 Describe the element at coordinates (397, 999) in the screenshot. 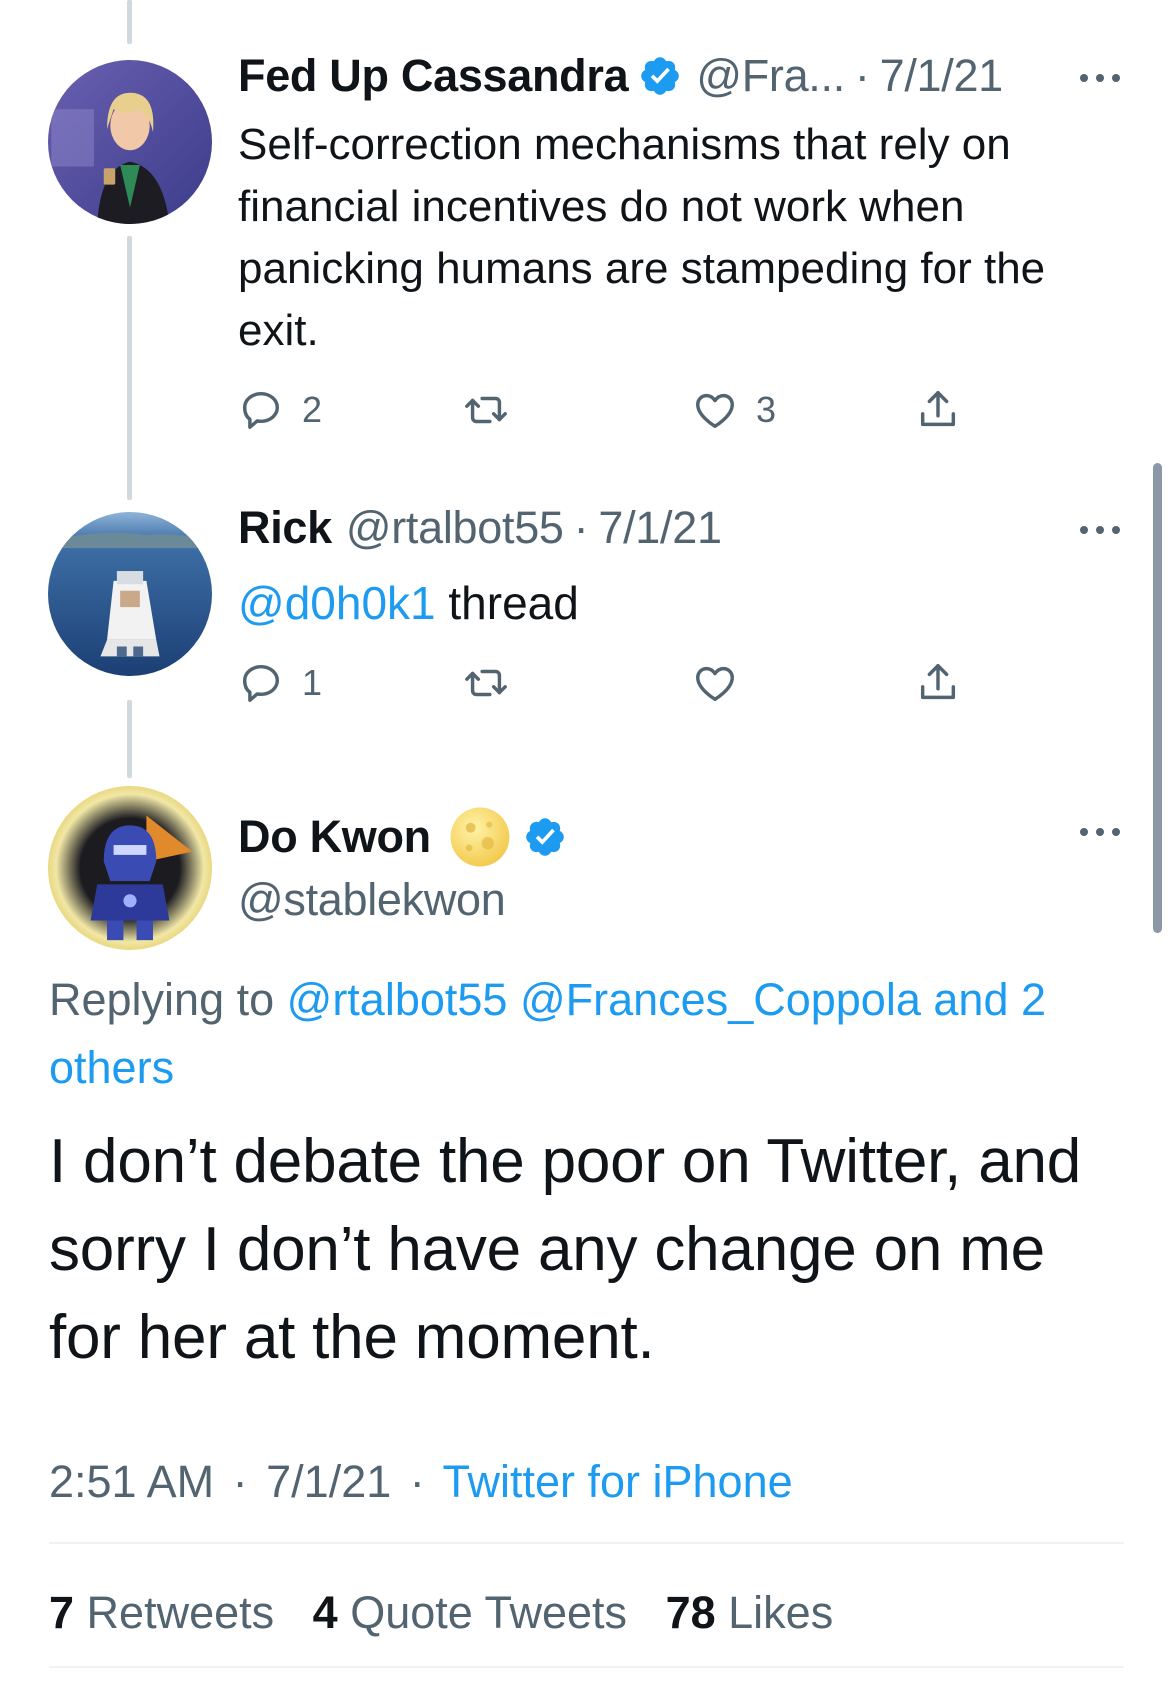

I see `reply-handle-link: @rtalbot55` at that location.